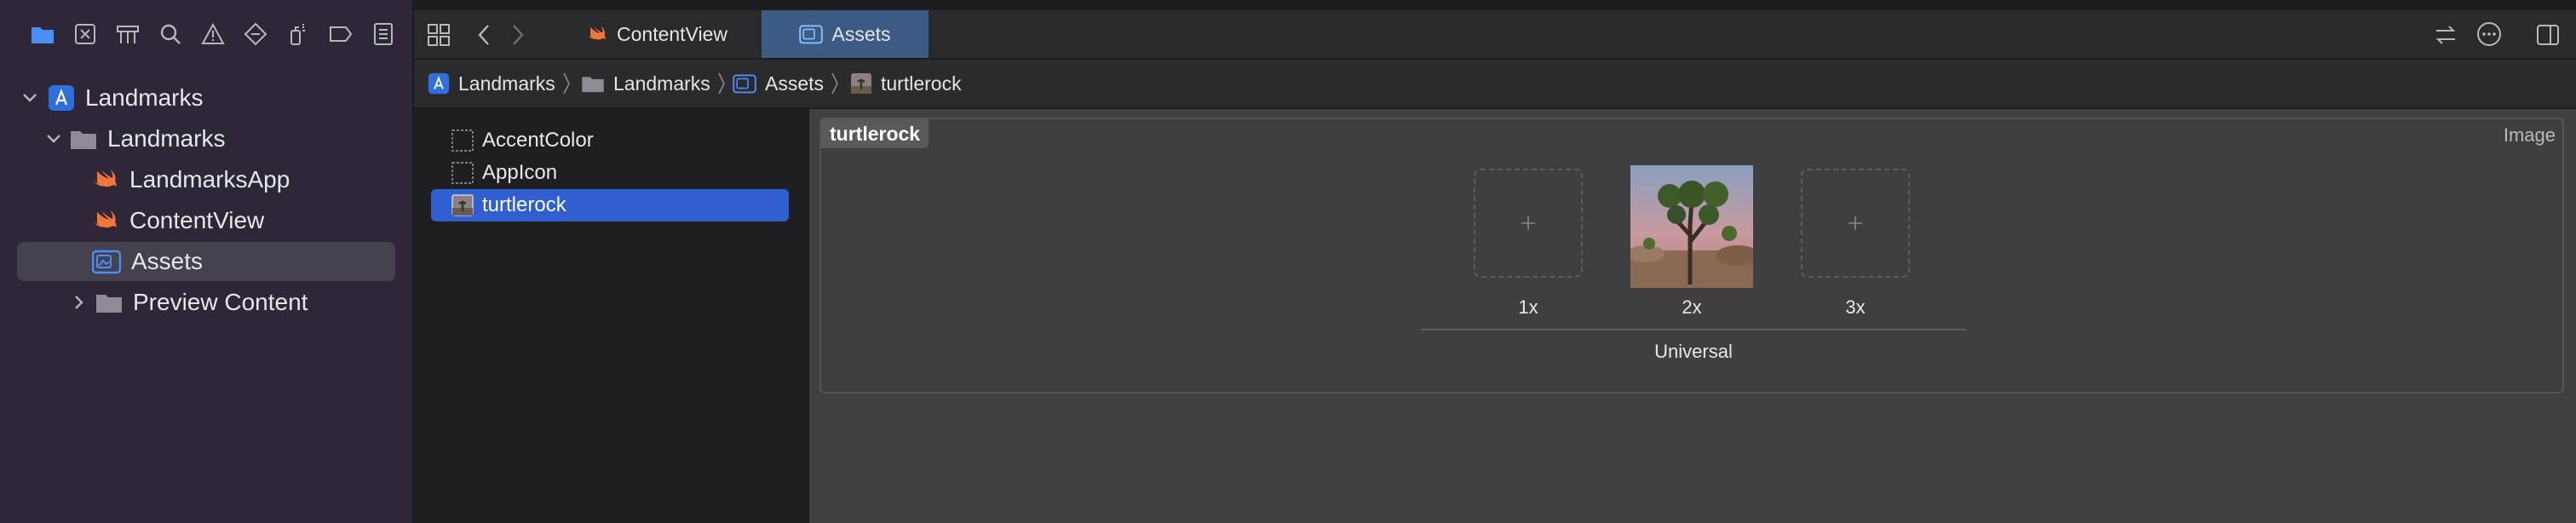 This screenshot has height=523, width=2576. Describe the element at coordinates (610, 205) in the screenshot. I see `asset-item-turtlerock: turtlerock` at that location.